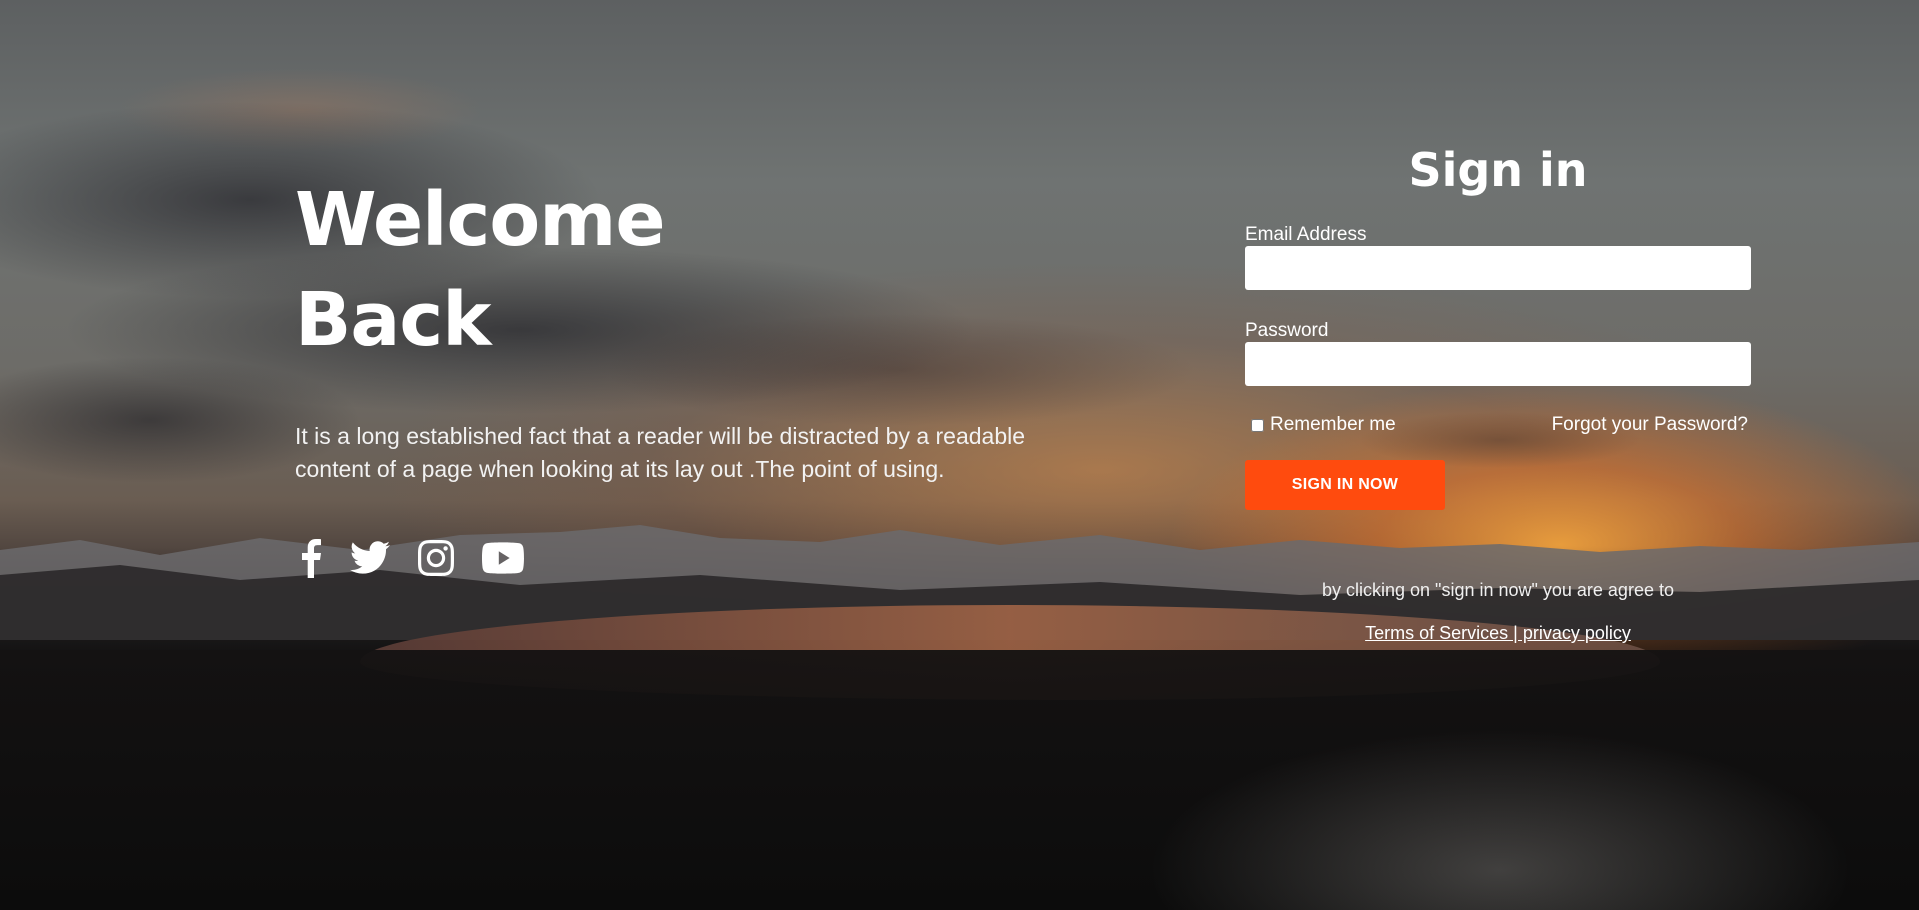  Describe the element at coordinates (1306, 234) in the screenshot. I see `email-label: Email Address` at that location.